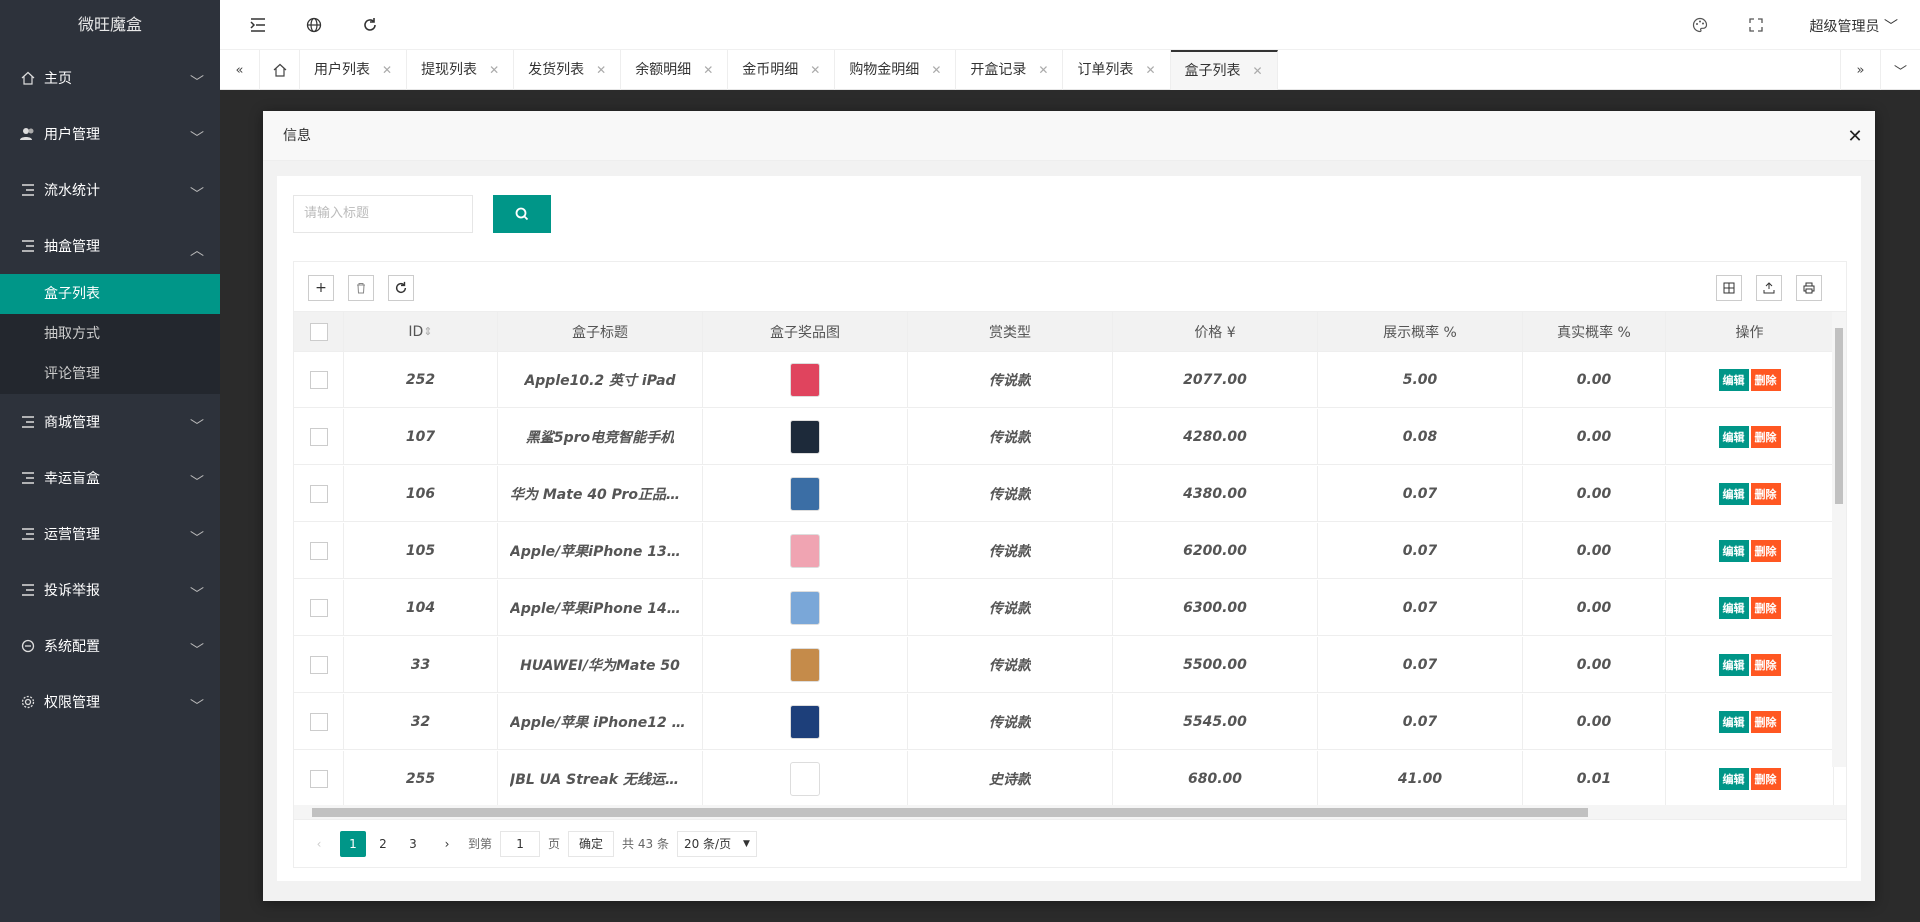 This screenshot has height=922, width=1920. Describe the element at coordinates (280, 70) in the screenshot. I see `home-tab-icon` at that location.